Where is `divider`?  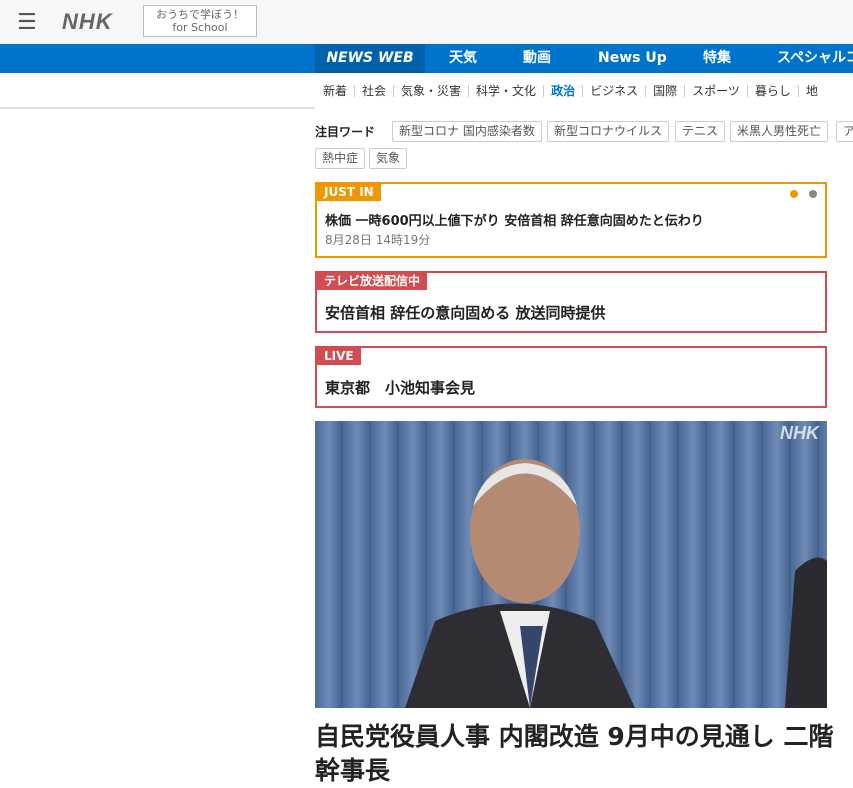 divider is located at coordinates (157, 108).